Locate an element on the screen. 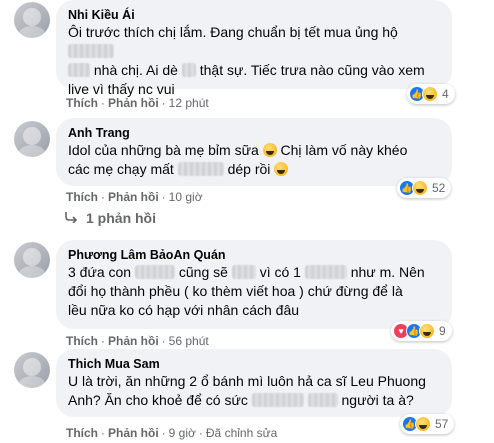 Image resolution: width=494 pixels, height=443 pixels. edited-label: Đã chỉnh sửa is located at coordinates (241, 433).